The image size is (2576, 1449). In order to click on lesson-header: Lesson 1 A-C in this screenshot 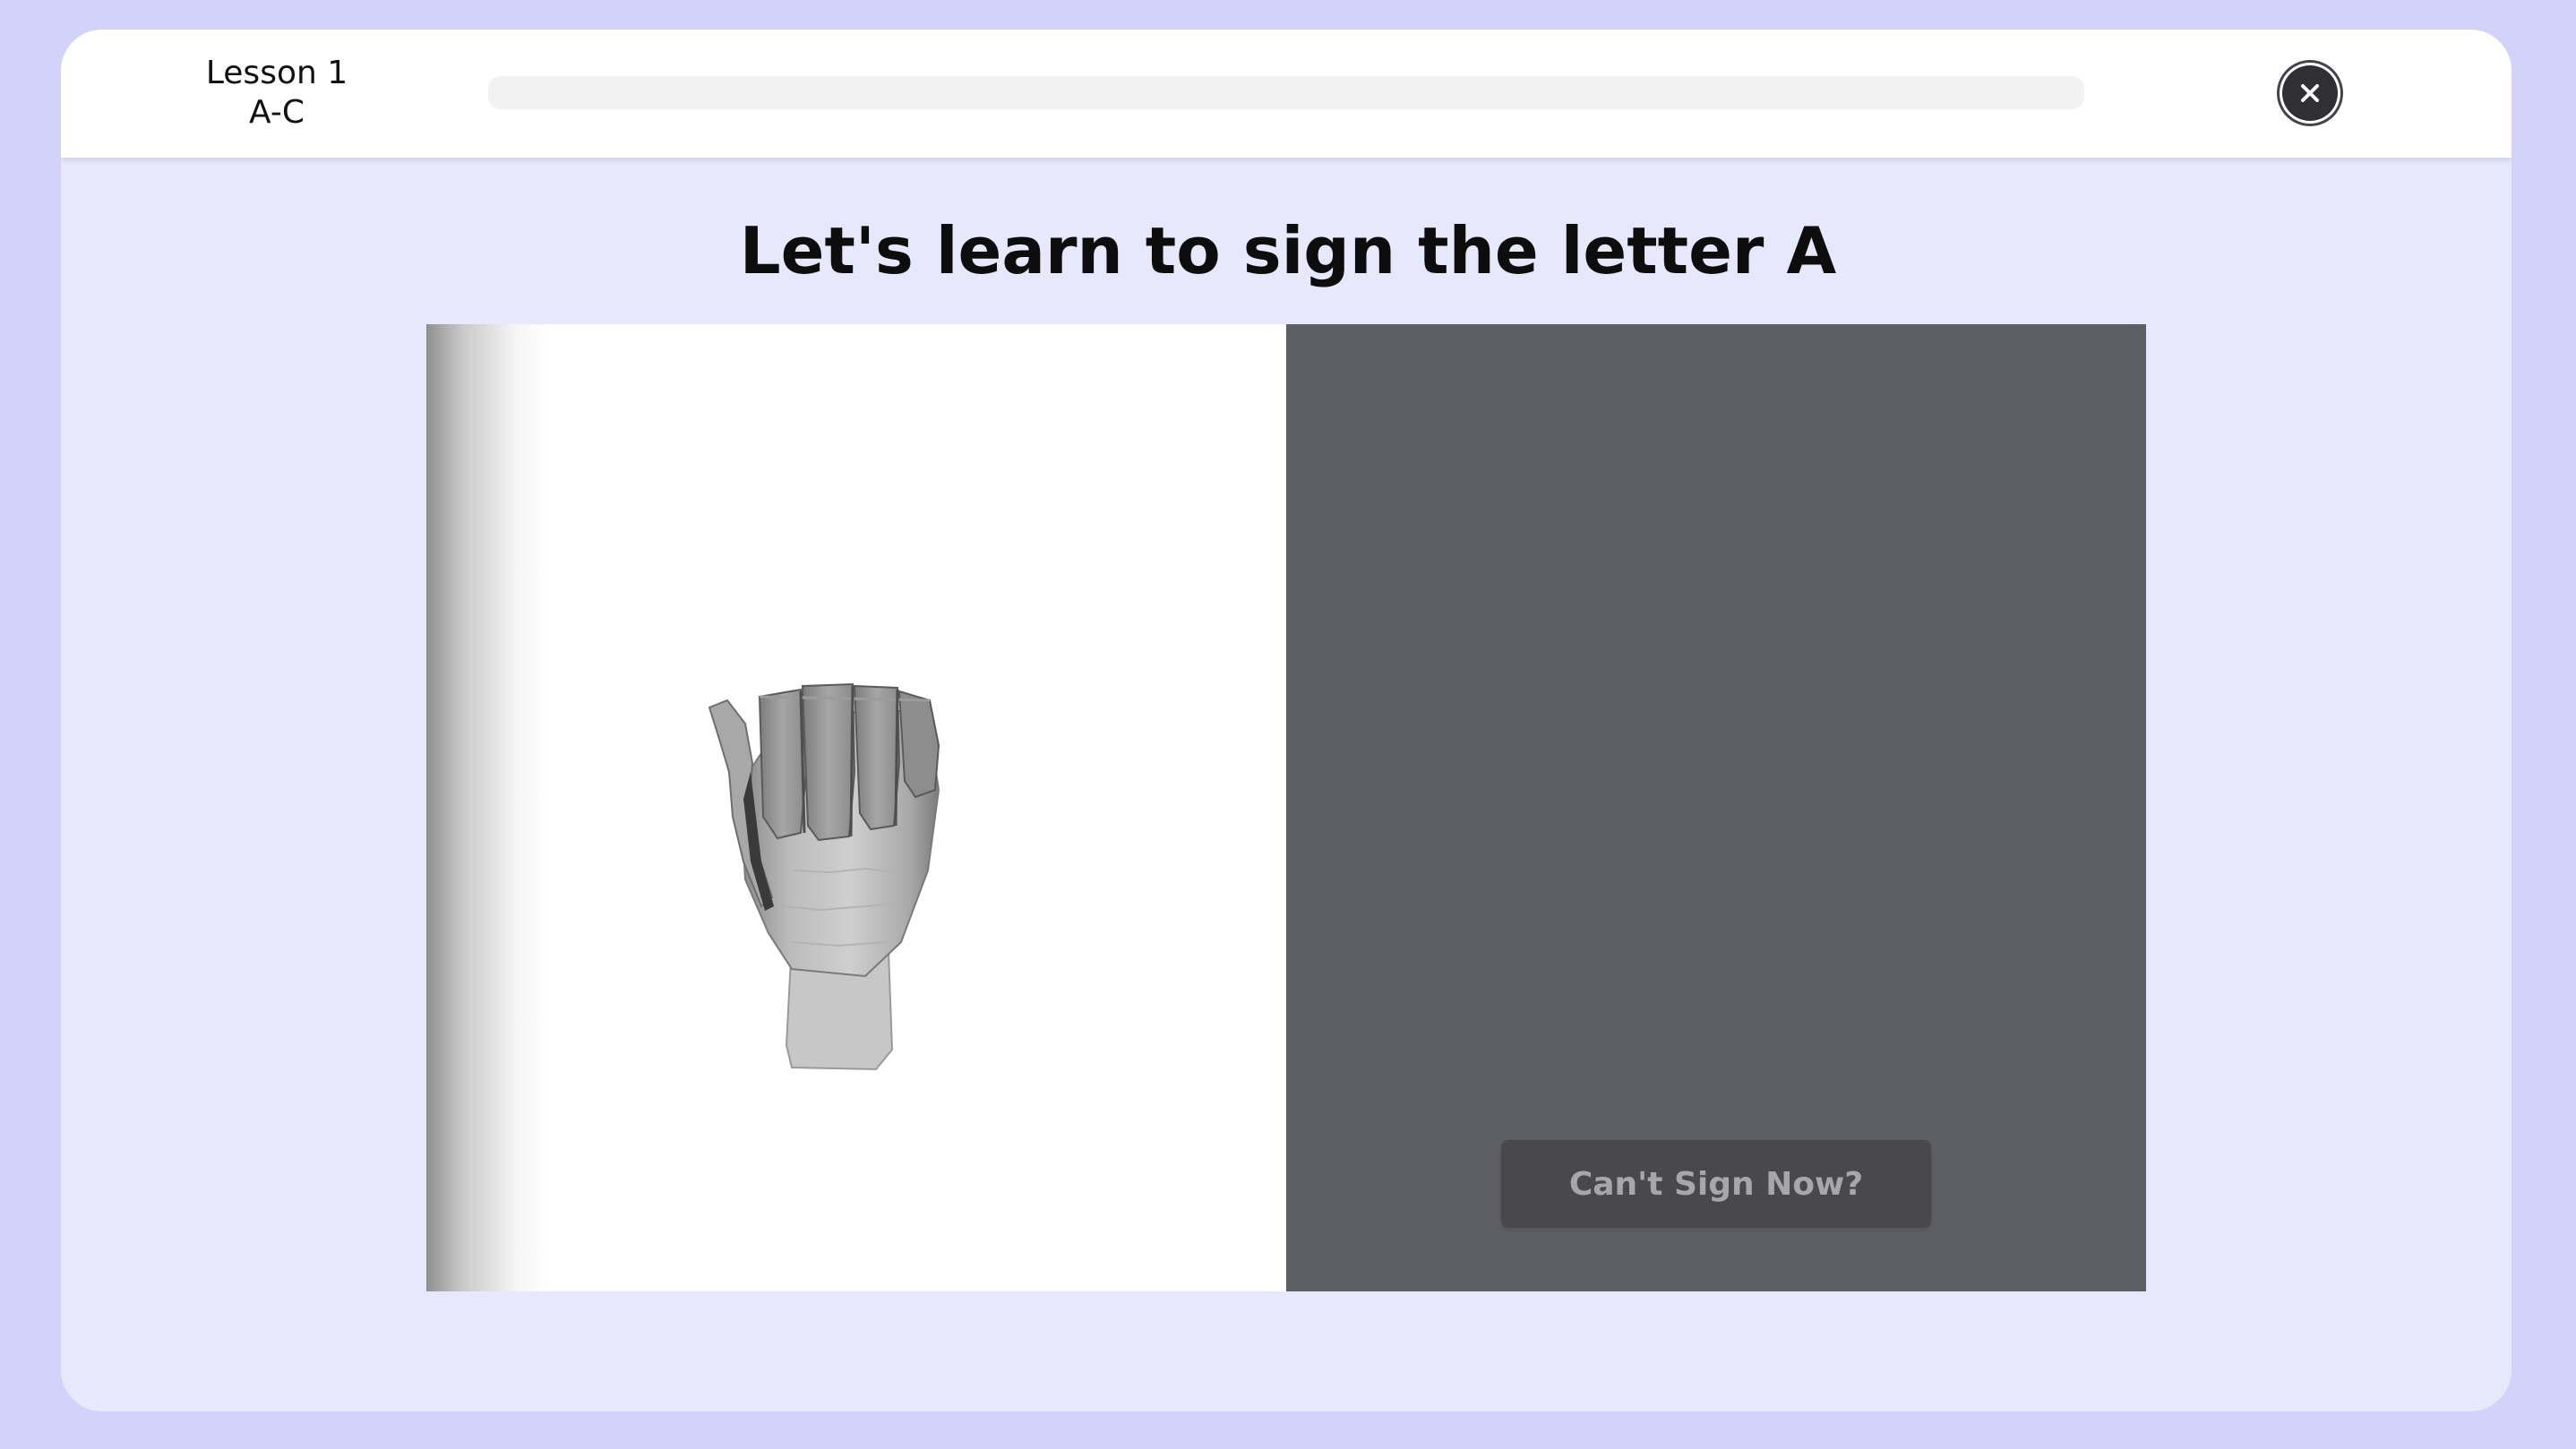, I will do `click(1286, 94)`.